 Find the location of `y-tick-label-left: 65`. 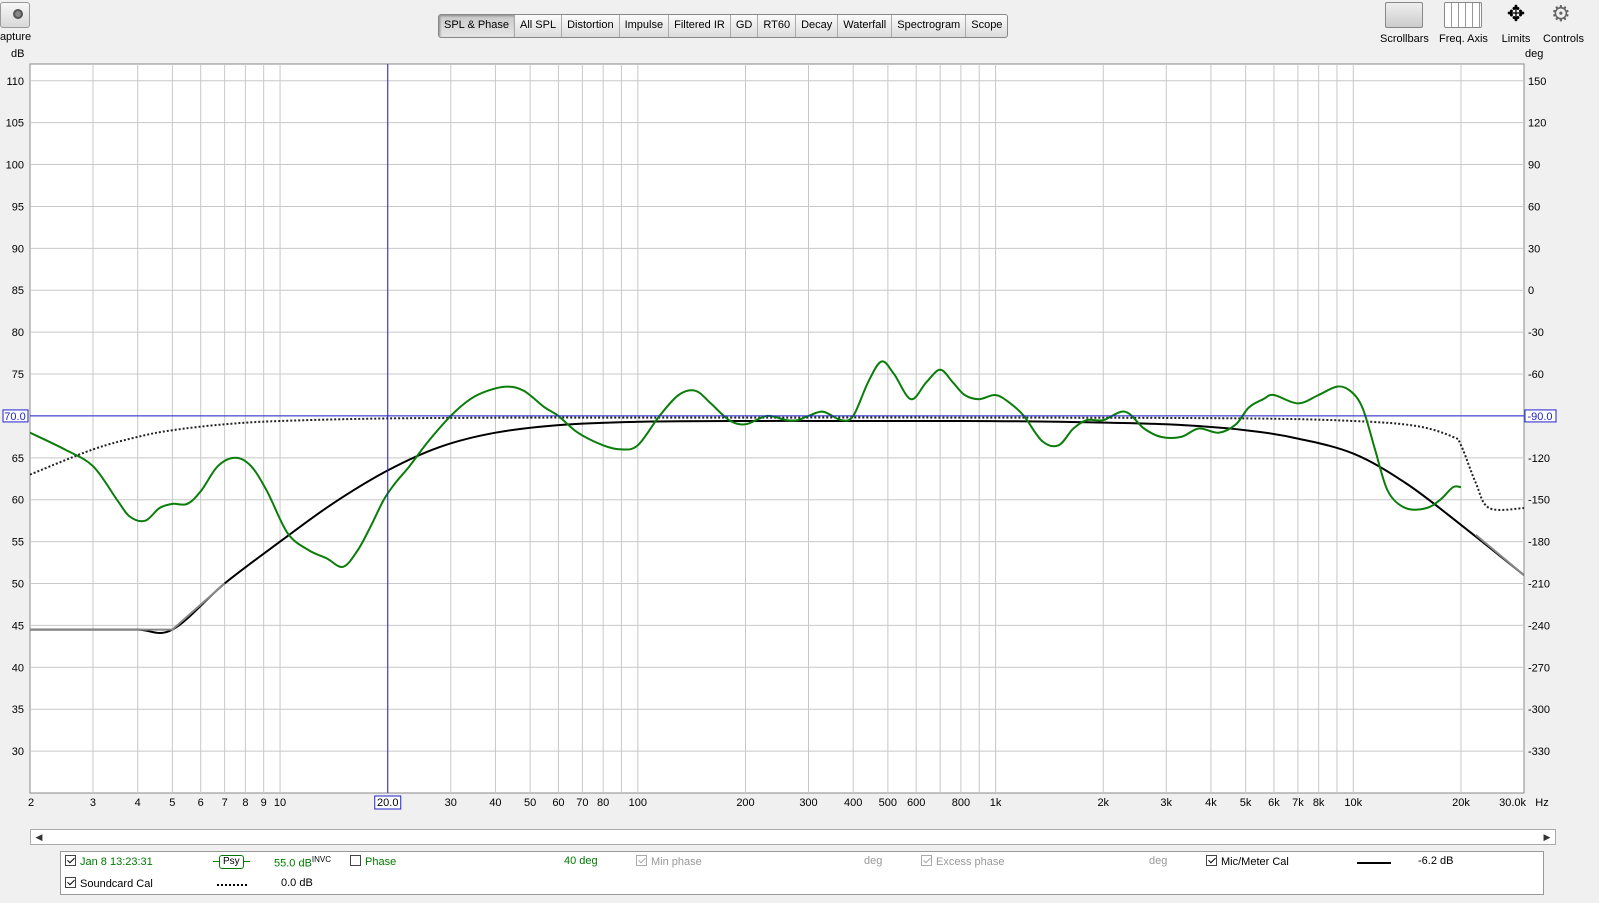

y-tick-label-left: 65 is located at coordinates (18, 459).